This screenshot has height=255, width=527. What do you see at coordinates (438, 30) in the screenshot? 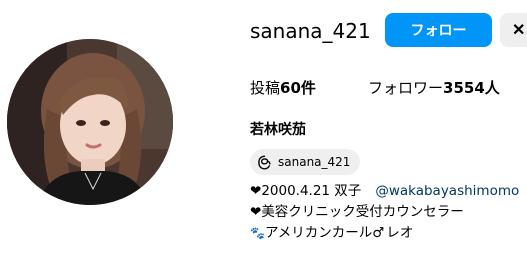
I see `follow-button: フォロー` at bounding box center [438, 30].